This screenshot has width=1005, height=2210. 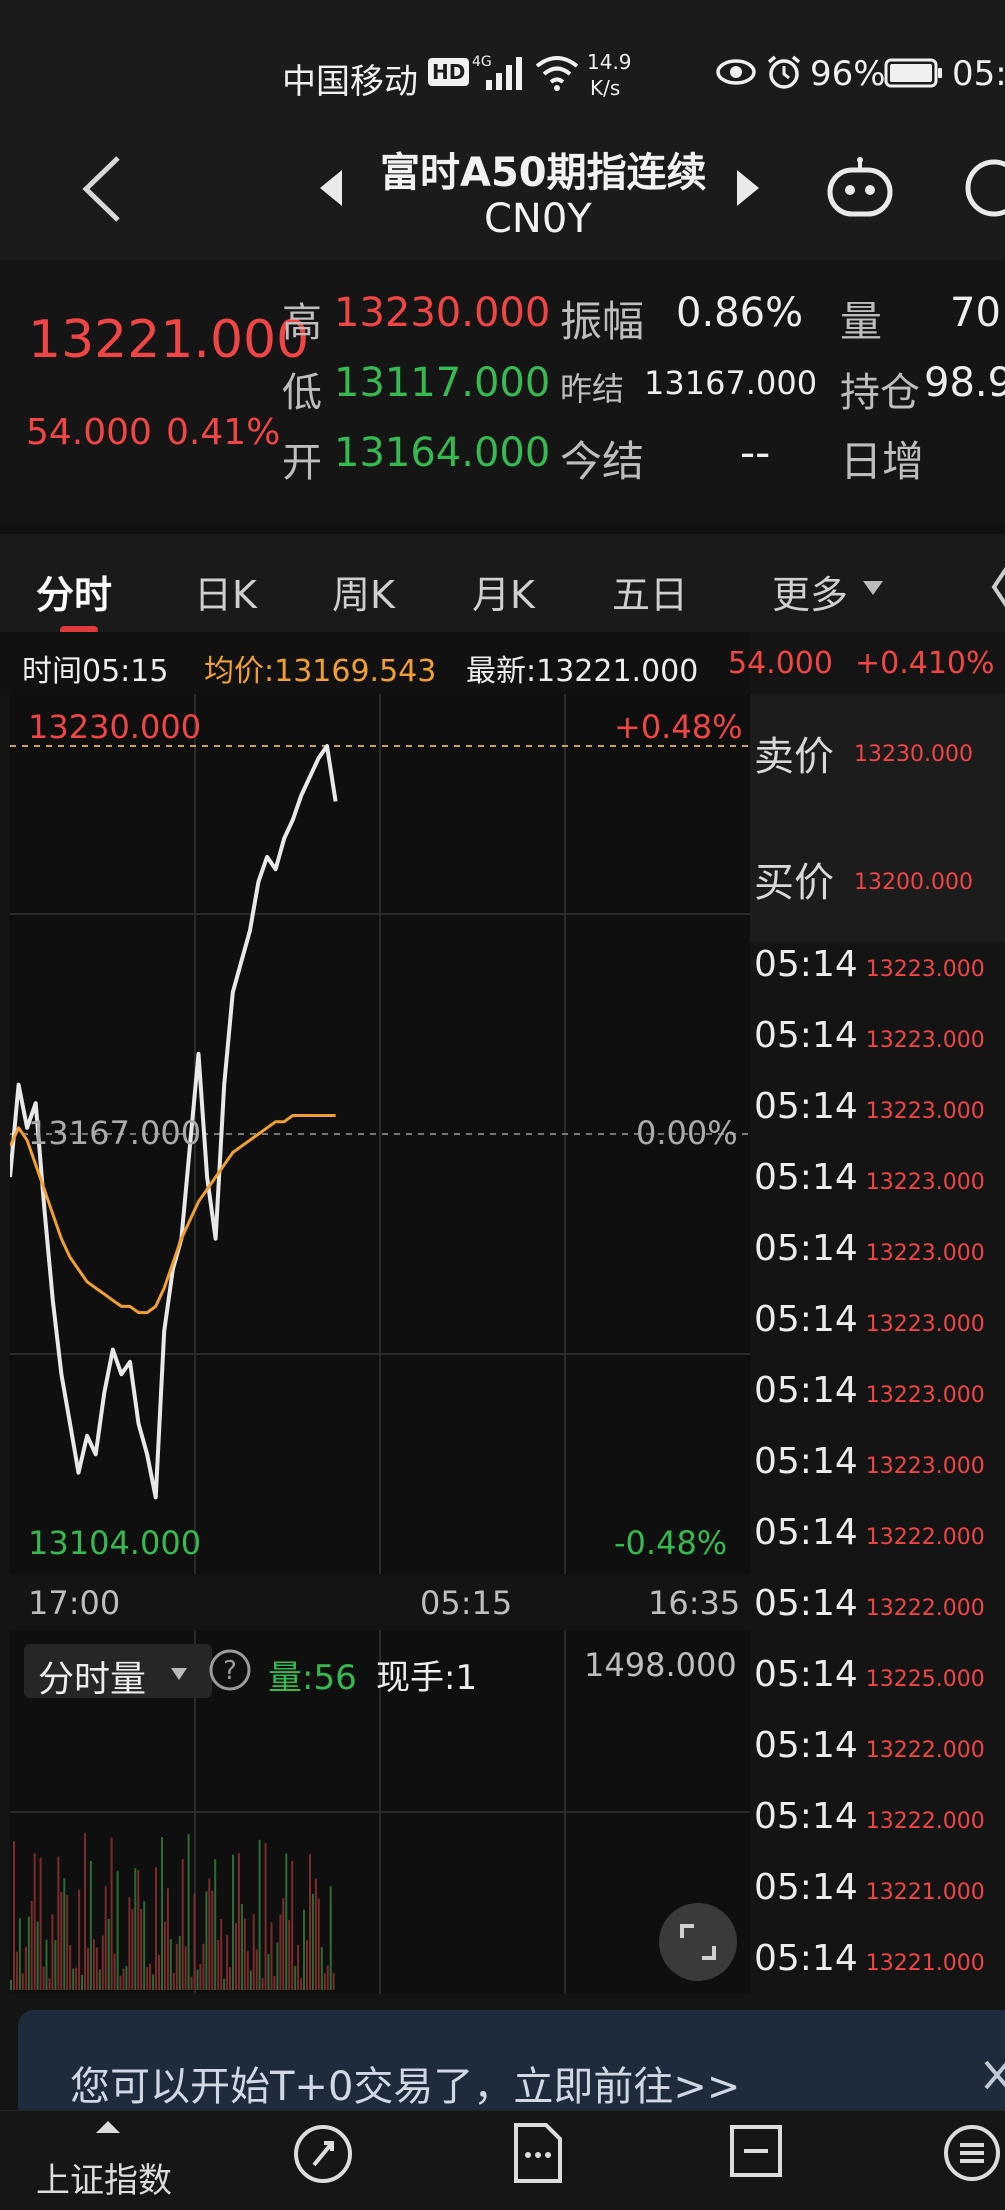 What do you see at coordinates (502, 190) in the screenshot?
I see `nav-bar: 富时A50期指连续 CN0Y` at bounding box center [502, 190].